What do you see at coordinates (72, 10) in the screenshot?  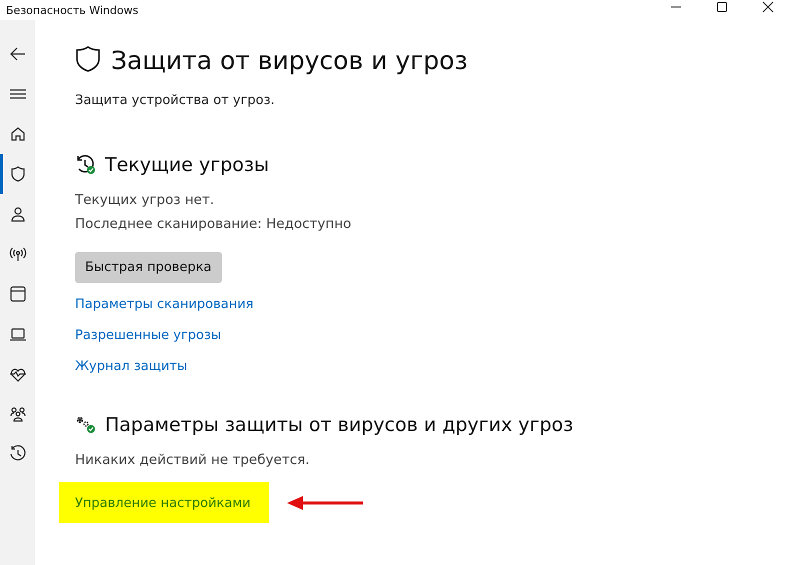 I see `window-title: Безопасность Windows` at bounding box center [72, 10].